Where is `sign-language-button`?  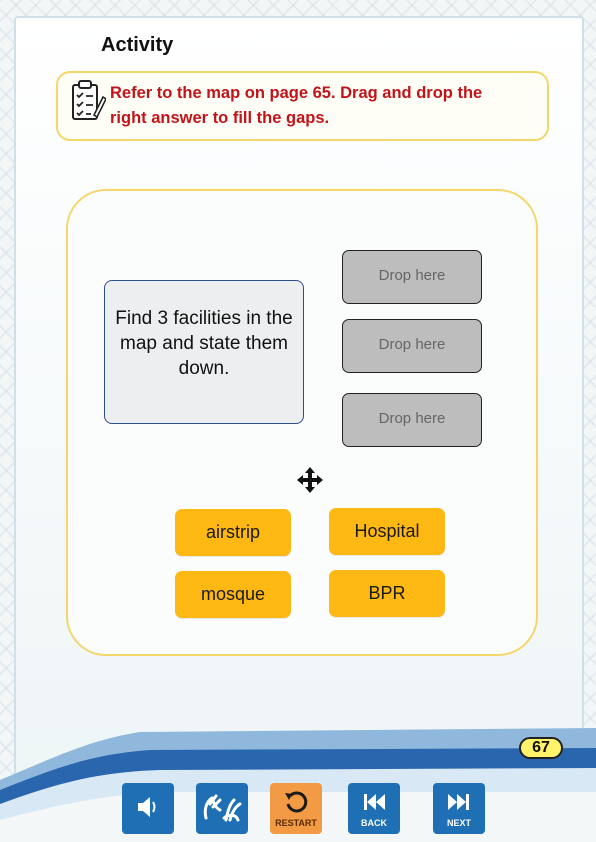
sign-language-button is located at coordinates (222, 808).